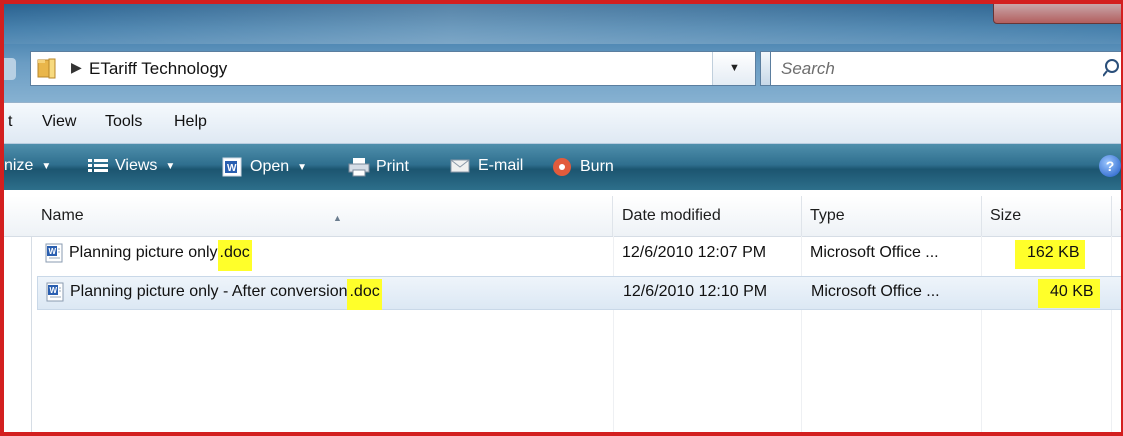 This screenshot has height=436, width=1123. I want to click on envelope-icon, so click(460, 166).